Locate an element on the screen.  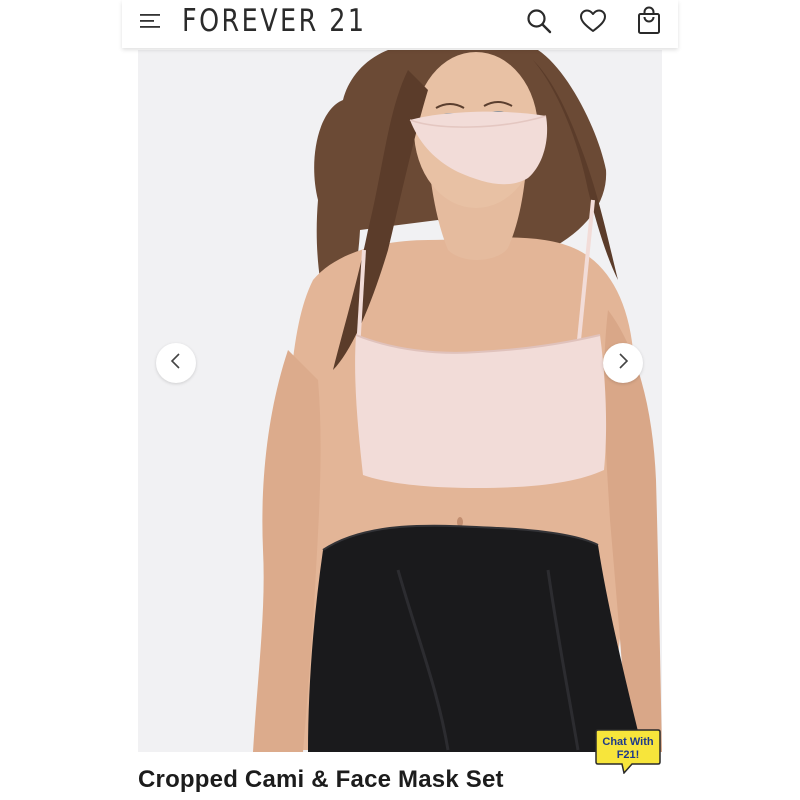
carousel-prev-button is located at coordinates (176, 363).